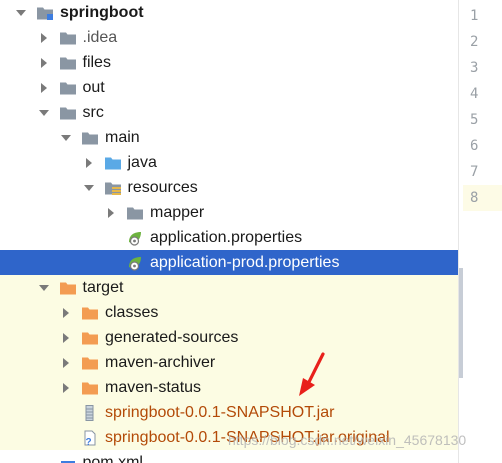  Describe the element at coordinates (112, 458) in the screenshot. I see `tree-item-label: pom.xml` at that location.